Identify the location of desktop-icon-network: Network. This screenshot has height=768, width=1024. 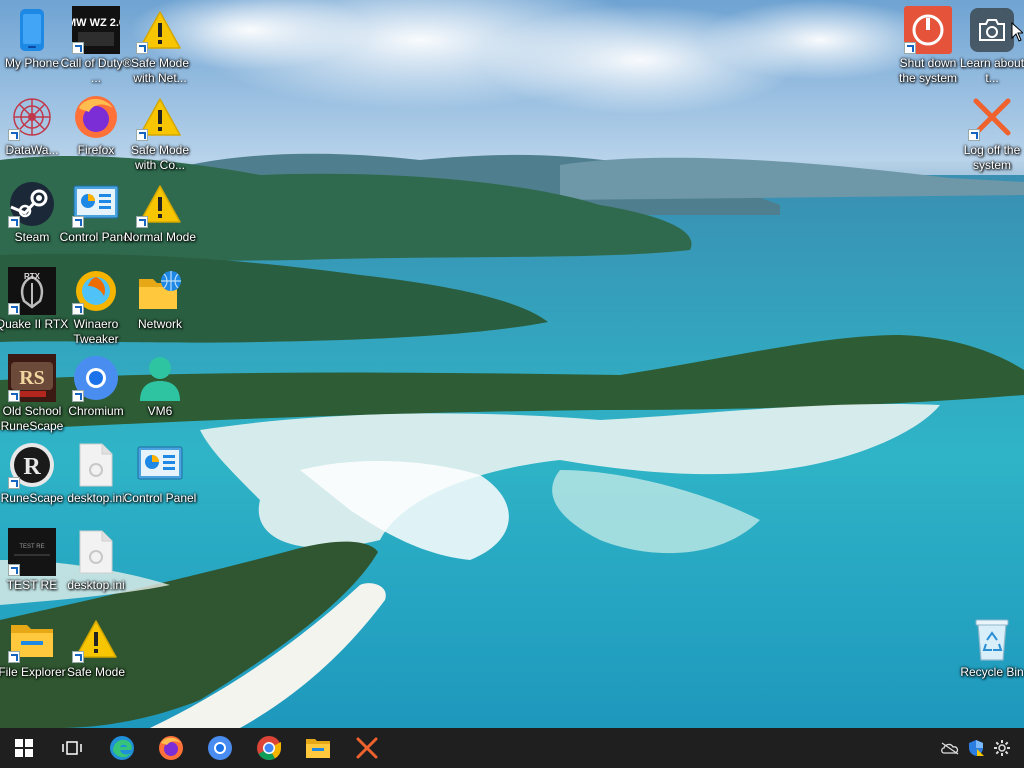
(160, 299).